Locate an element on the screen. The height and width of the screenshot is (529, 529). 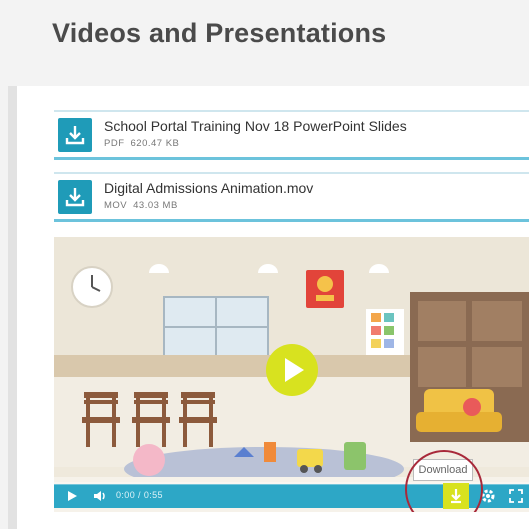
volume-icon is located at coordinates (100, 496).